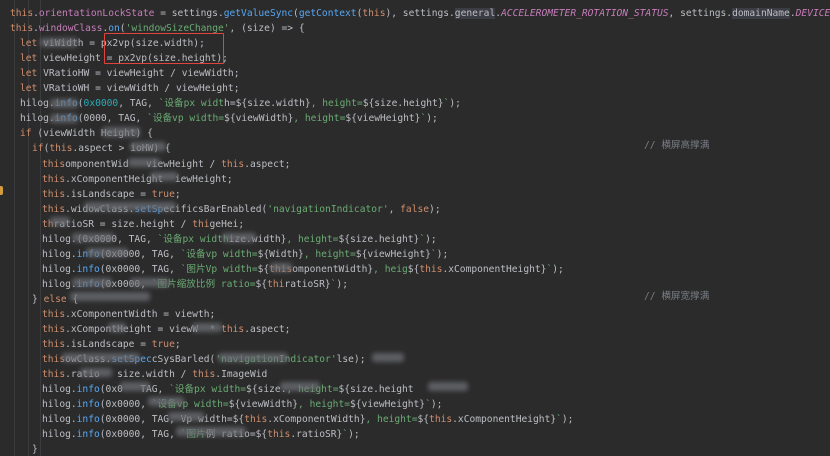 Image resolution: width=830 pixels, height=456 pixels. What do you see at coordinates (35, 449) in the screenshot?
I see `code-line: }` at bounding box center [35, 449].